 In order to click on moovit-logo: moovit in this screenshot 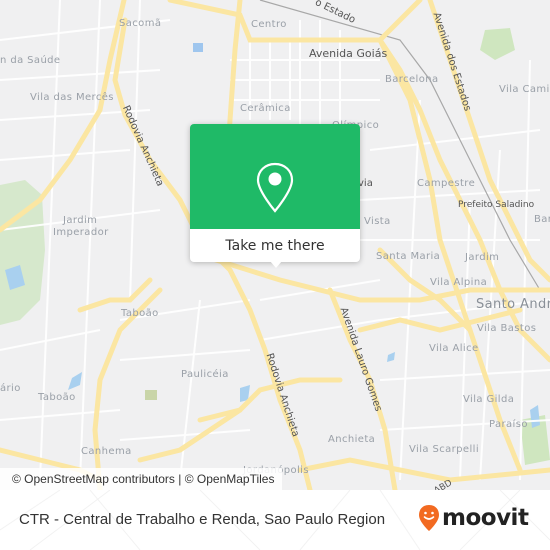, I will do `click(473, 518)`.